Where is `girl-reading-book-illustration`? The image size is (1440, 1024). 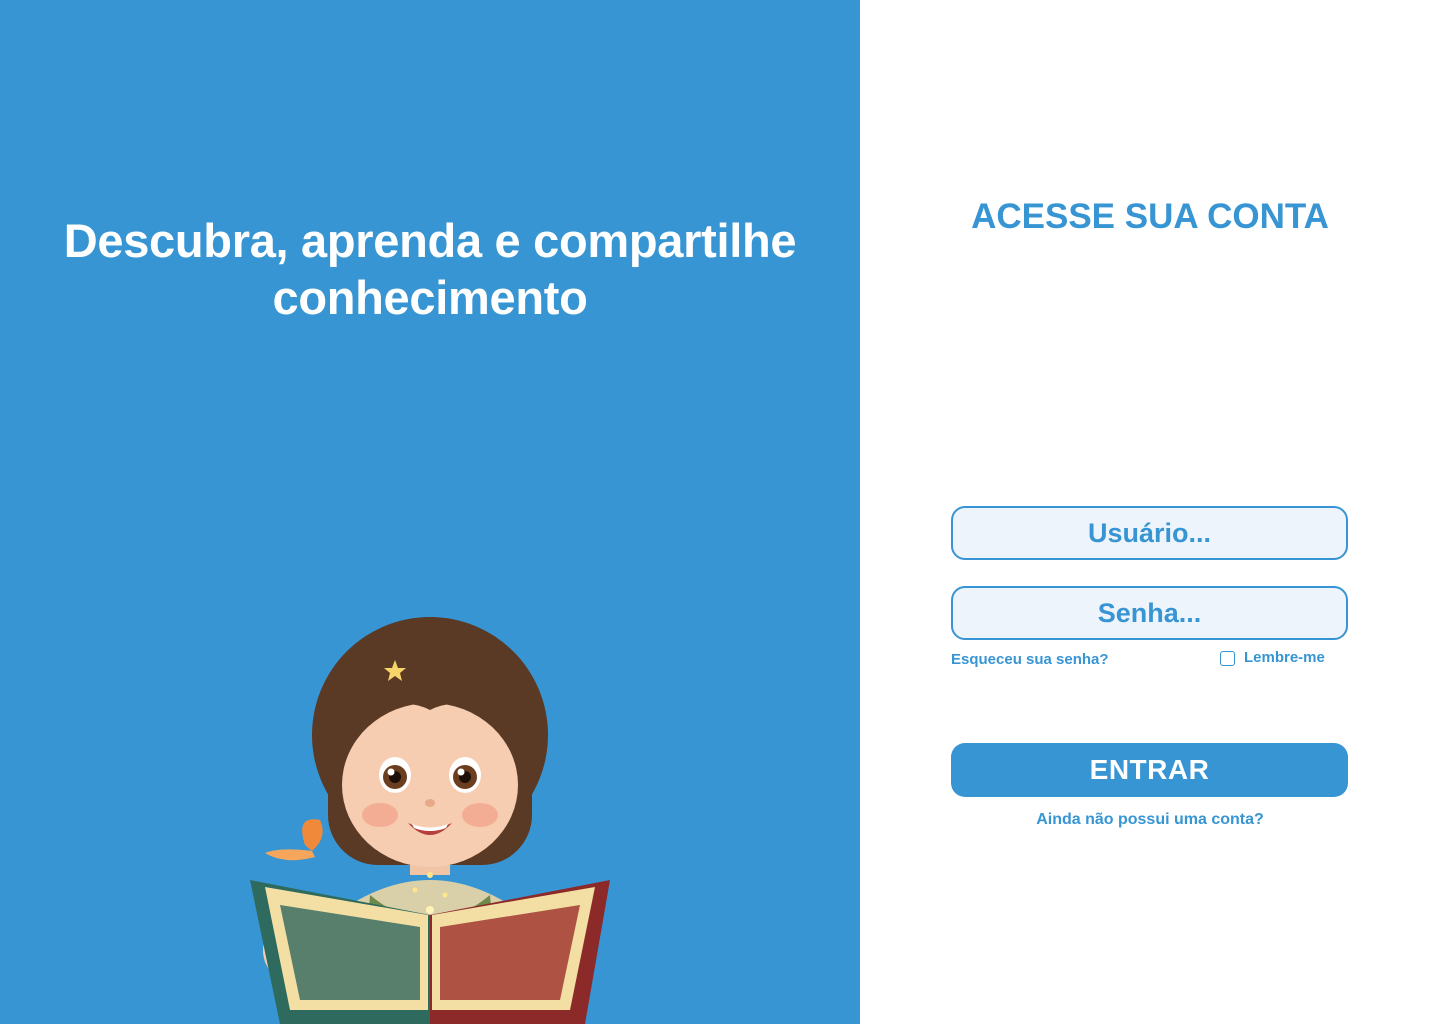
girl-reading-book-illustration is located at coordinates (430, 820).